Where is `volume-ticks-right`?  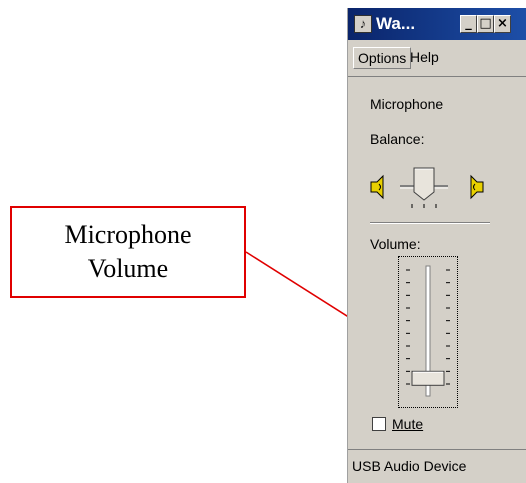 volume-ticks-right is located at coordinates (448, 327).